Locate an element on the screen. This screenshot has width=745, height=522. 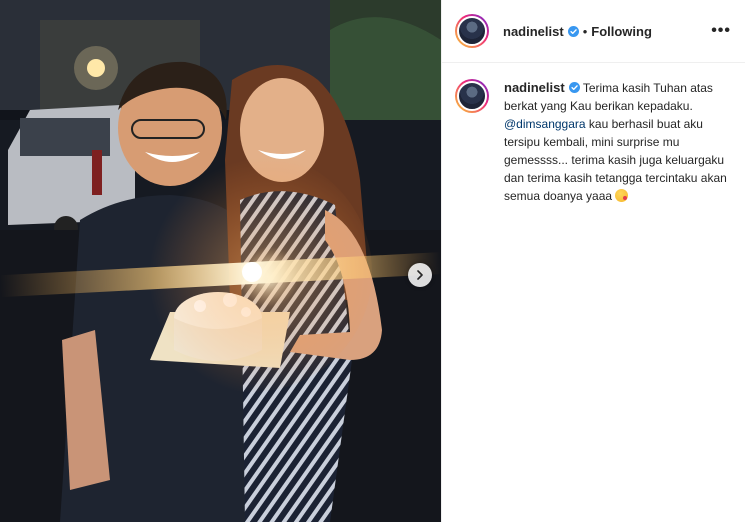
following-button: Following is located at coordinates (621, 31).